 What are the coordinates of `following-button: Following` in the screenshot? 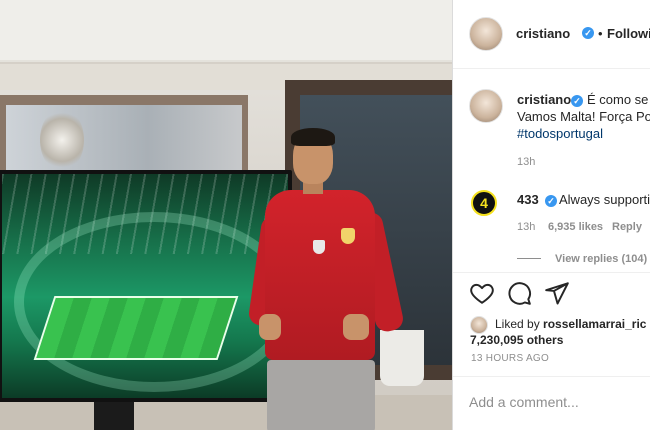 It's located at (628, 33).